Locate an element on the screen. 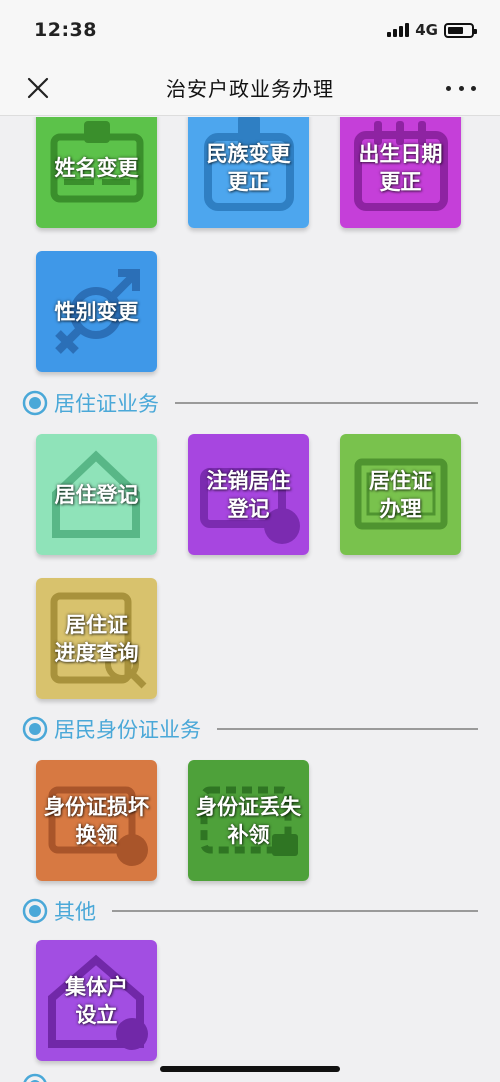  tile-collective-household: 集体户 设立 is located at coordinates (96, 1000).